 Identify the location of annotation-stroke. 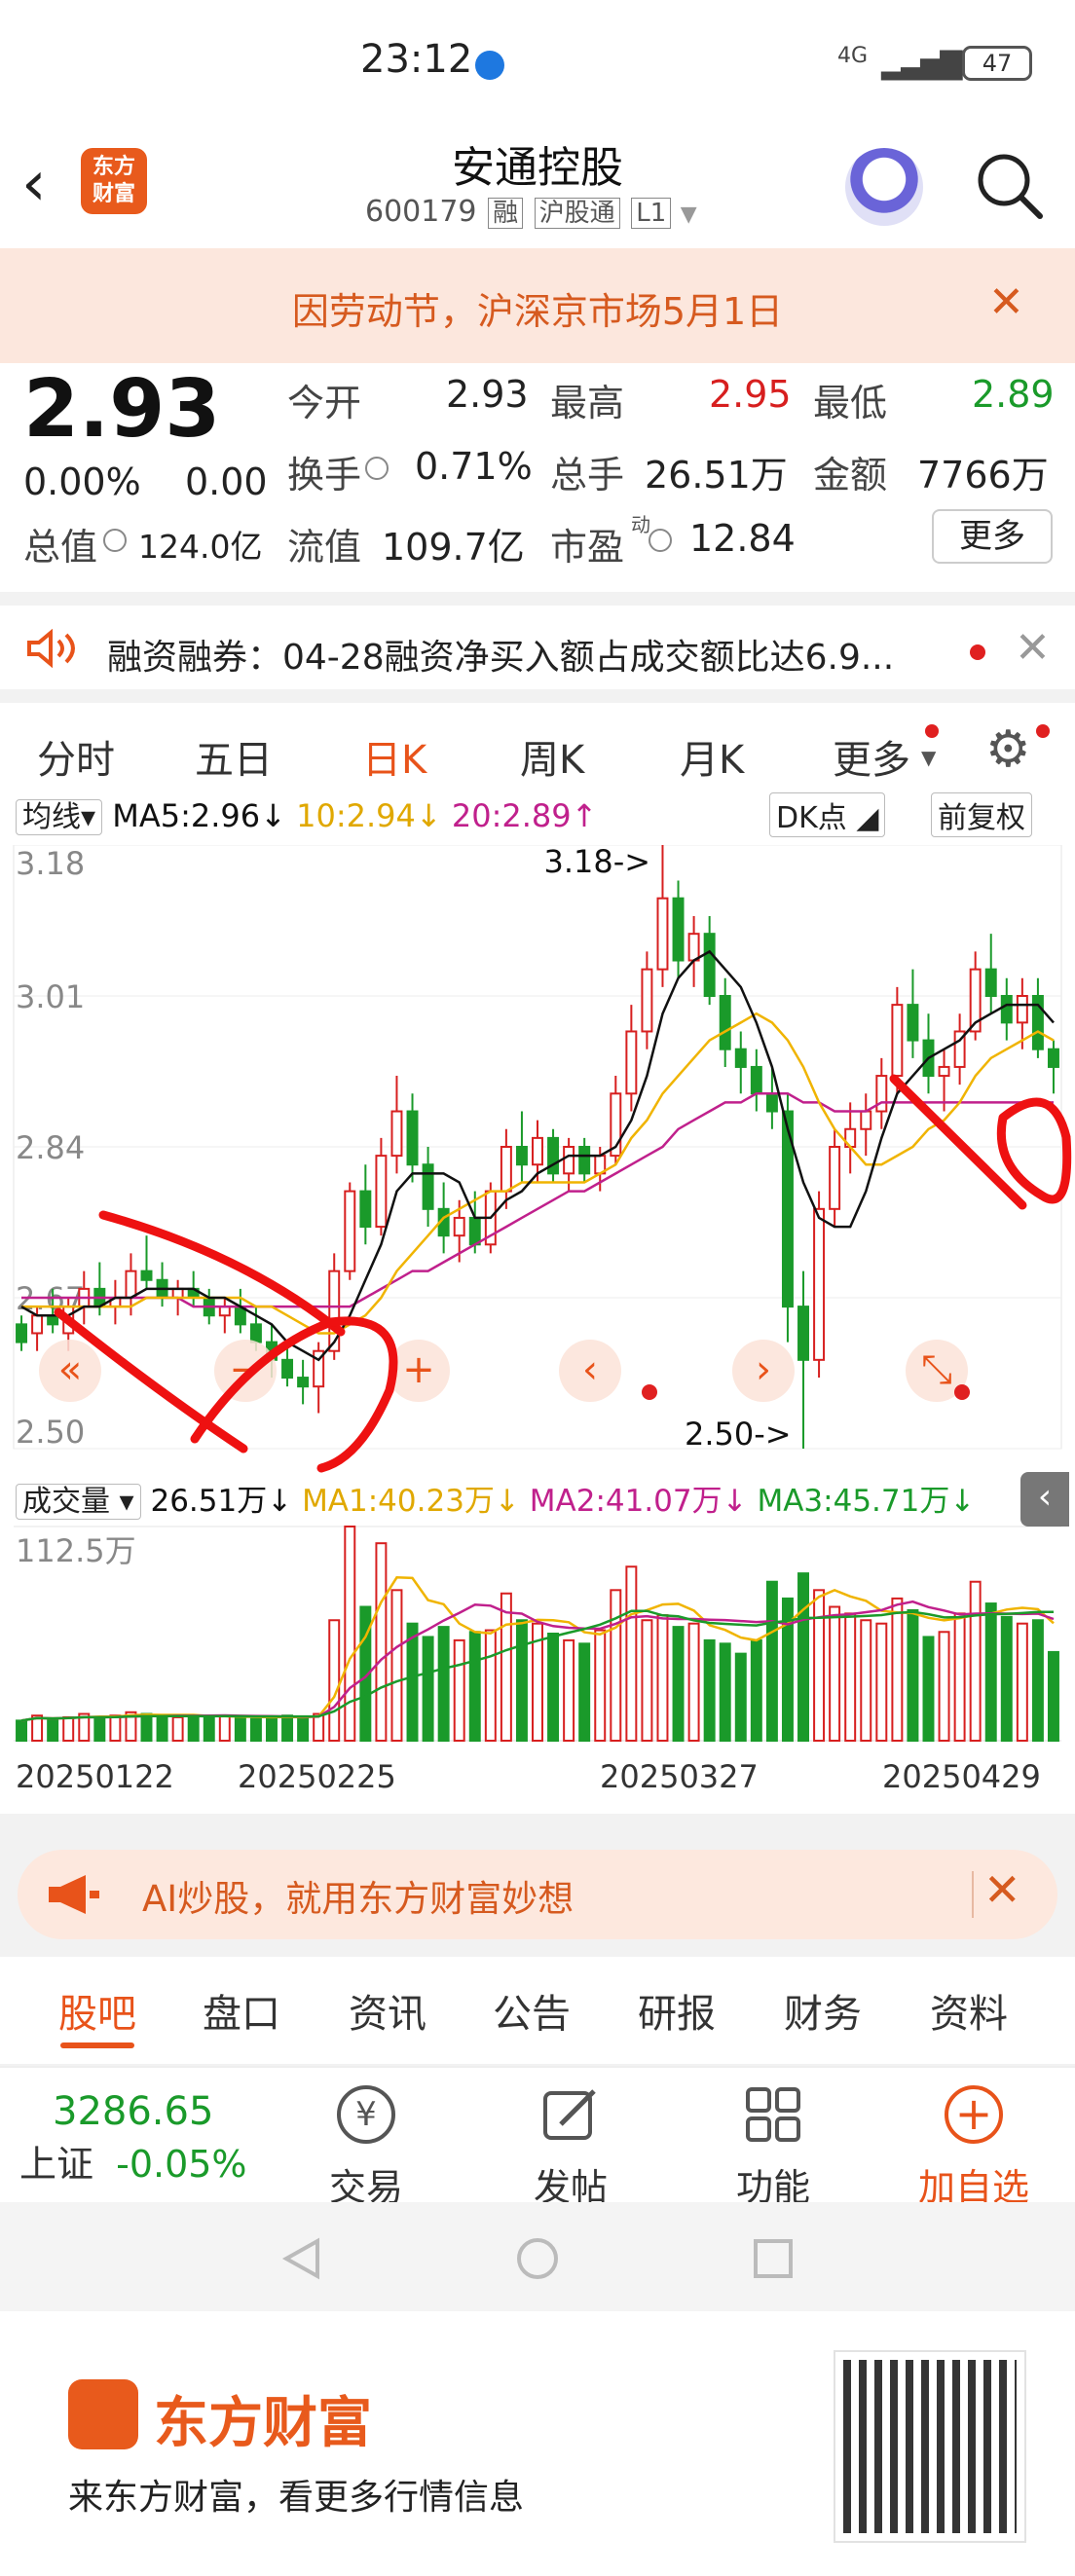
(1034, 1150).